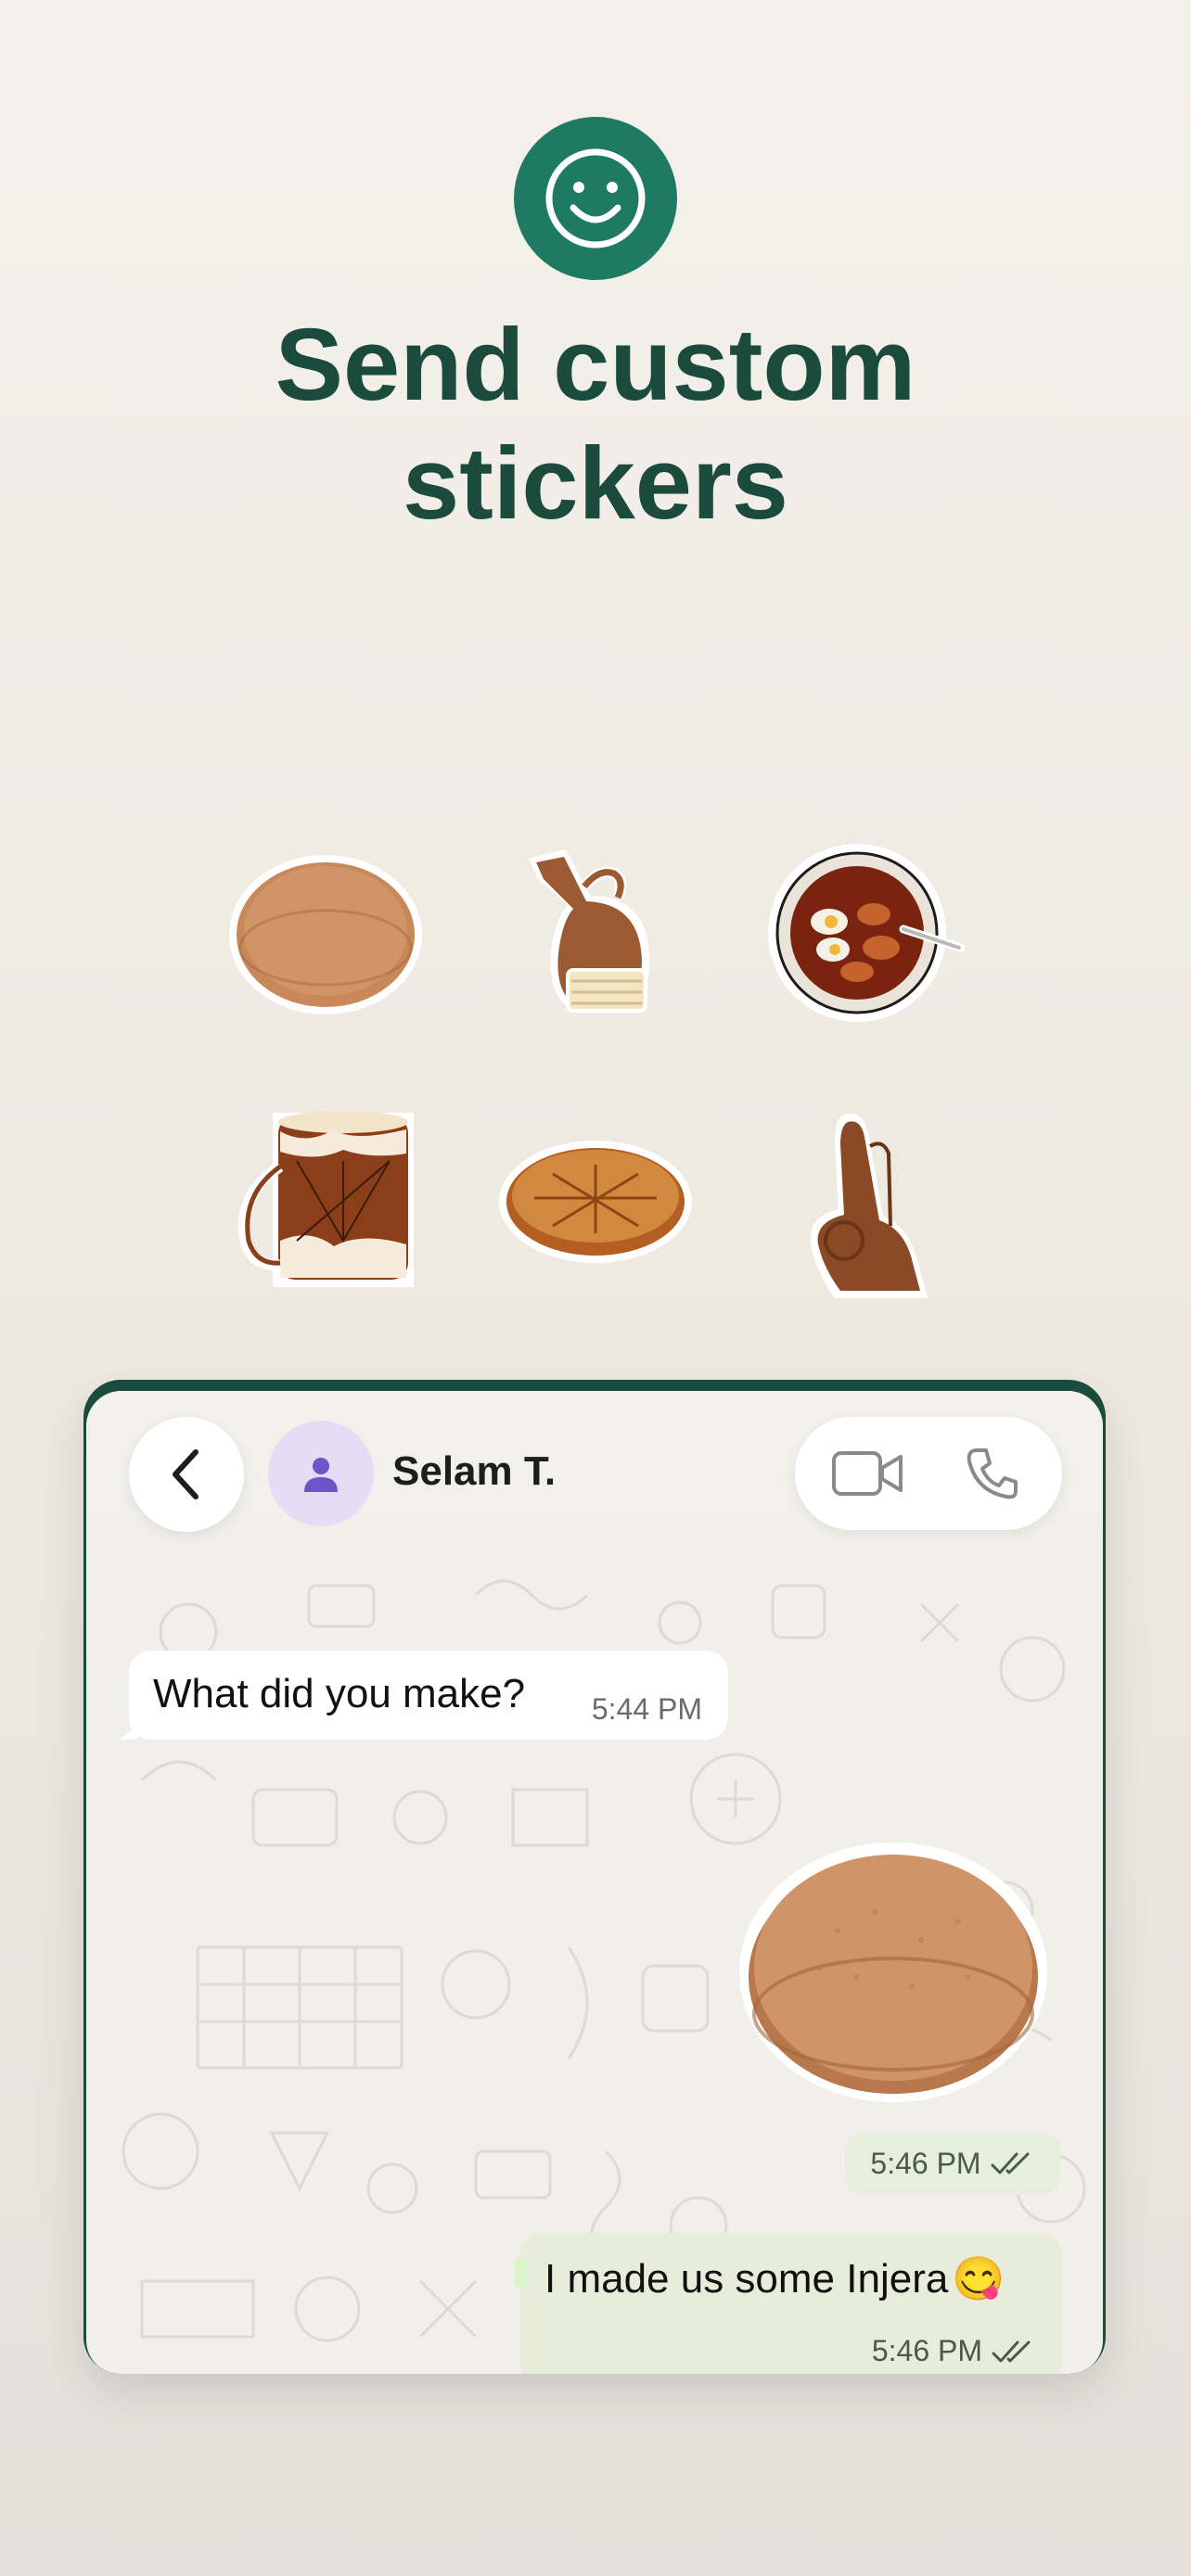 This screenshot has height=2576, width=1191. I want to click on voice-call-button, so click(992, 1473).